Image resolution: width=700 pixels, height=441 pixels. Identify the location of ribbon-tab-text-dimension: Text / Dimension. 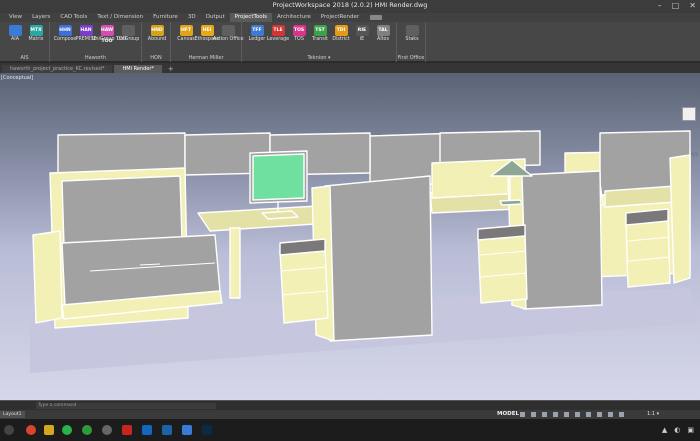
(120, 17).